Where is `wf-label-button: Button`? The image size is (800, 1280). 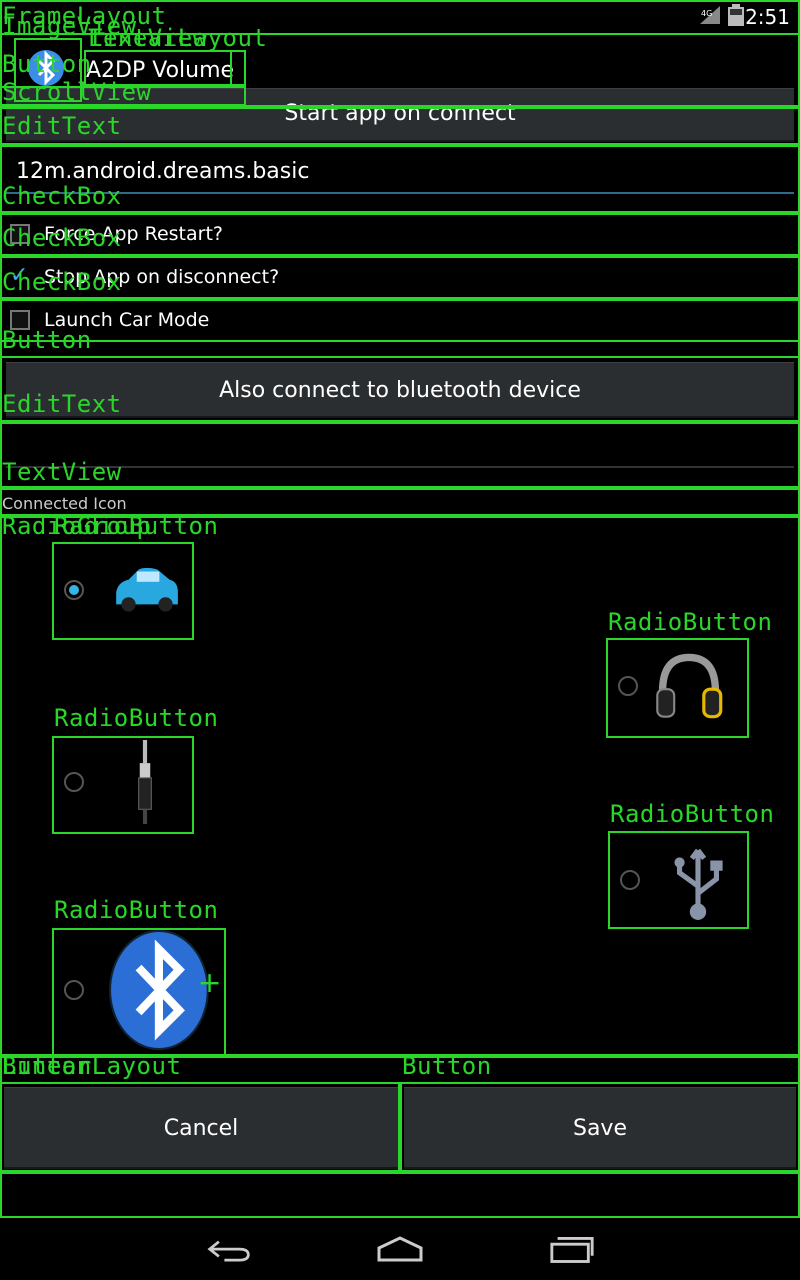 wf-label-button: Button is located at coordinates (47, 64).